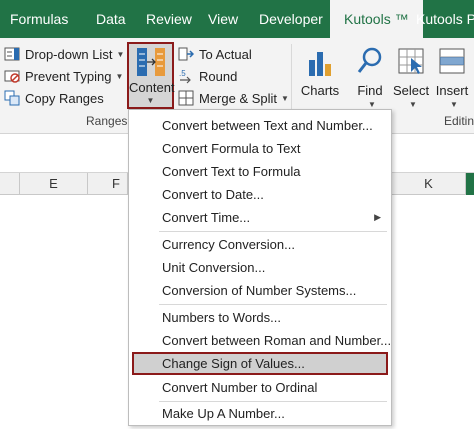 This screenshot has height=429, width=474. I want to click on insert-label: Insert, so click(452, 90).